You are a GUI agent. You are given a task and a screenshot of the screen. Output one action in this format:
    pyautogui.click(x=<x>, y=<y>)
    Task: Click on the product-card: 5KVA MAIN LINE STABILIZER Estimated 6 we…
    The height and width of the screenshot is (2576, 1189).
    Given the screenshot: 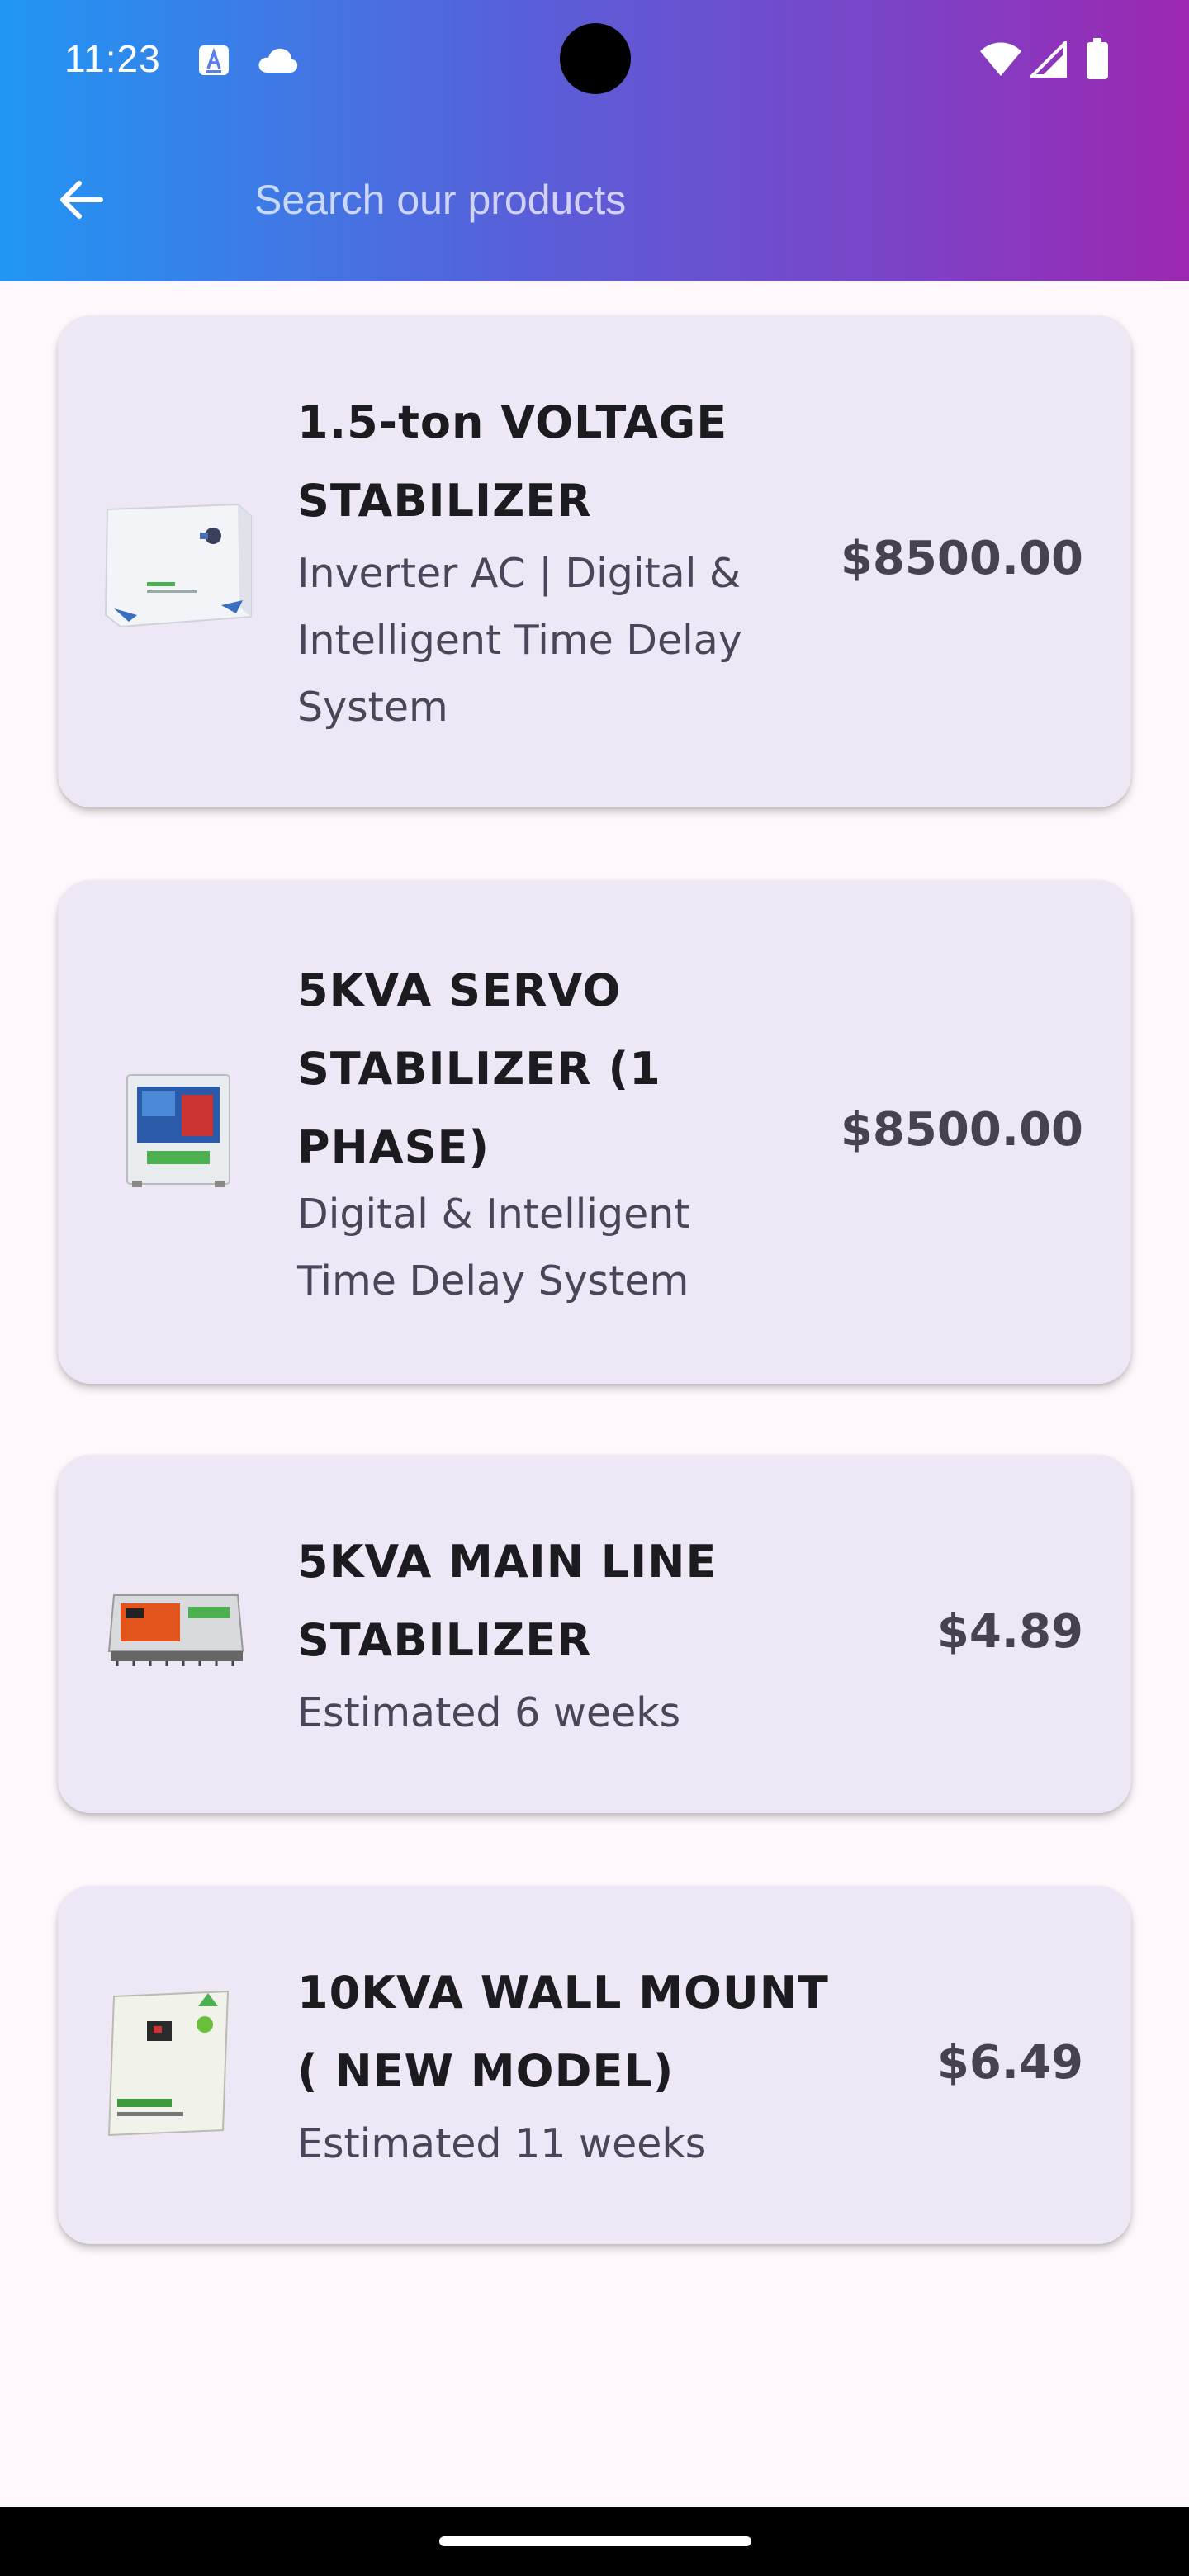 What is the action you would take?
    pyautogui.click(x=594, y=1634)
    